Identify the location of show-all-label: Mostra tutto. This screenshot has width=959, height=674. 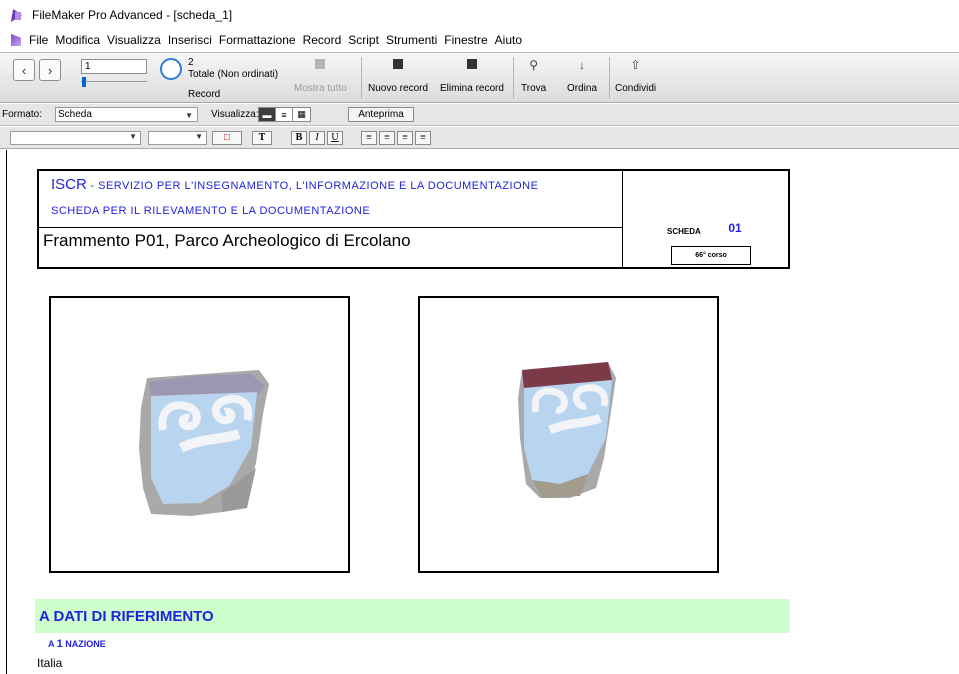
(320, 88).